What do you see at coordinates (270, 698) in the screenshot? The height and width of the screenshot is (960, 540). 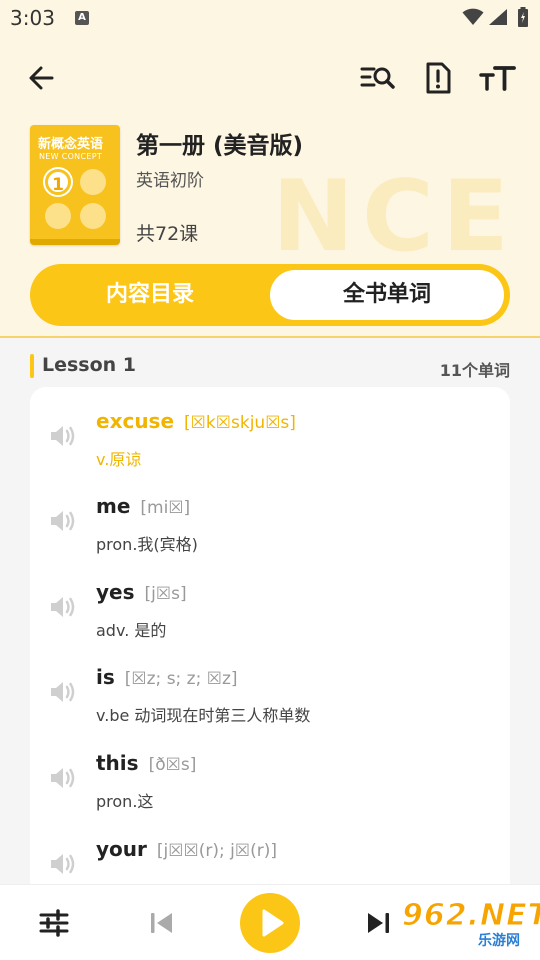 I see `word-row: is [☒z; s; z; ☒z] v.be 动词现在时第三人称单数` at bounding box center [270, 698].